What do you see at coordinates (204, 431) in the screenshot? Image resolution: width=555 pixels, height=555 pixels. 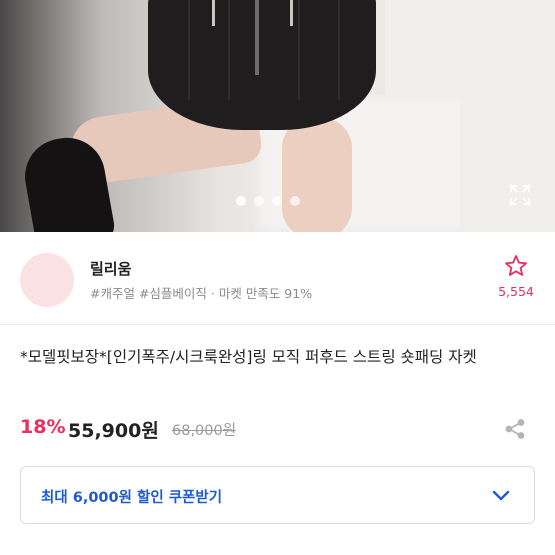 I see `original-price: 68,000원` at bounding box center [204, 431].